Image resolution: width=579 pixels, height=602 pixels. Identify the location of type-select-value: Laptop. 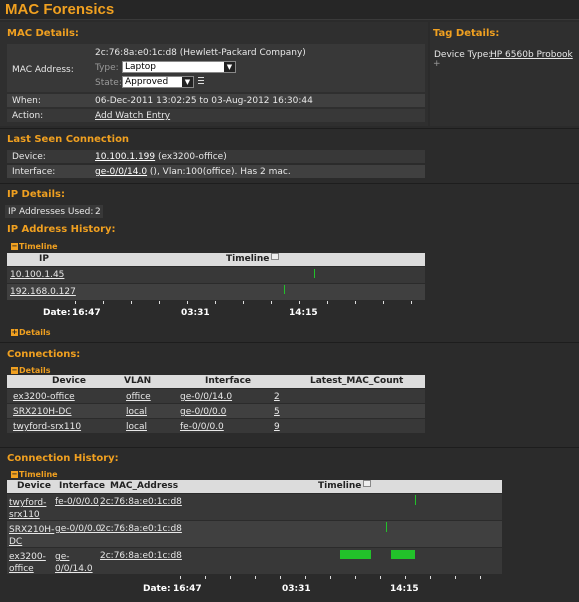
(140, 67).